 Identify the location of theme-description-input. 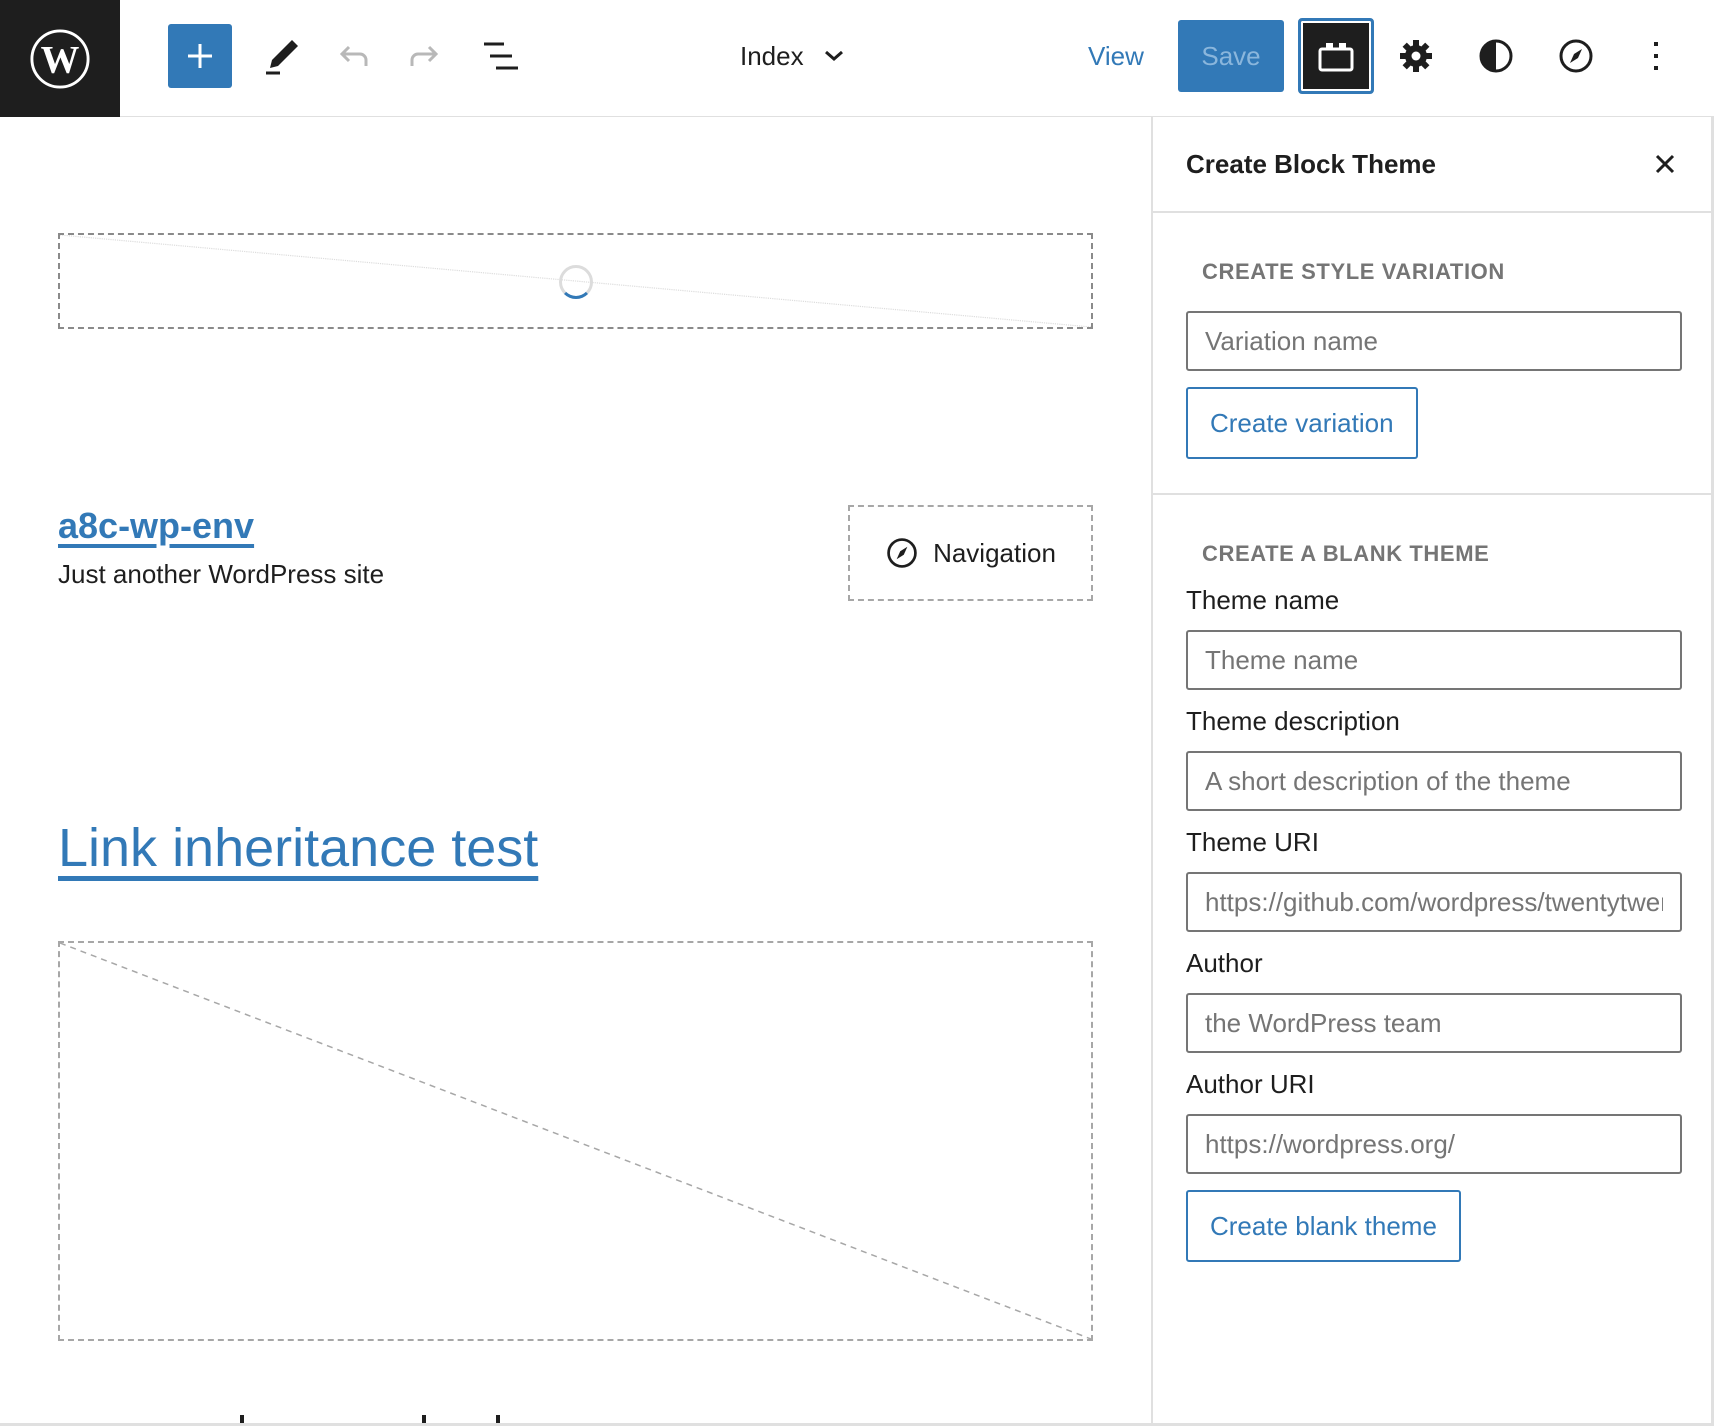
(1434, 781).